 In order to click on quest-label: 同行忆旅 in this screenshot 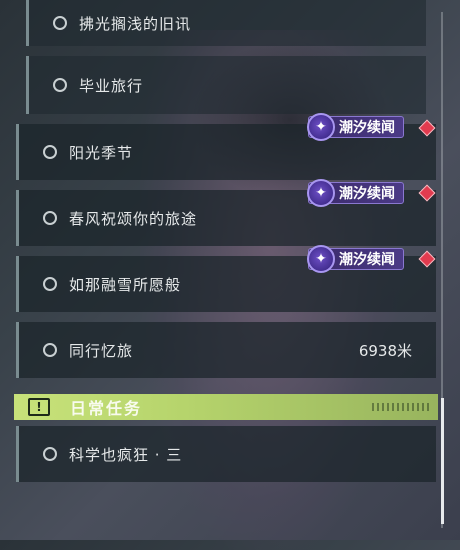, I will do `click(101, 350)`.